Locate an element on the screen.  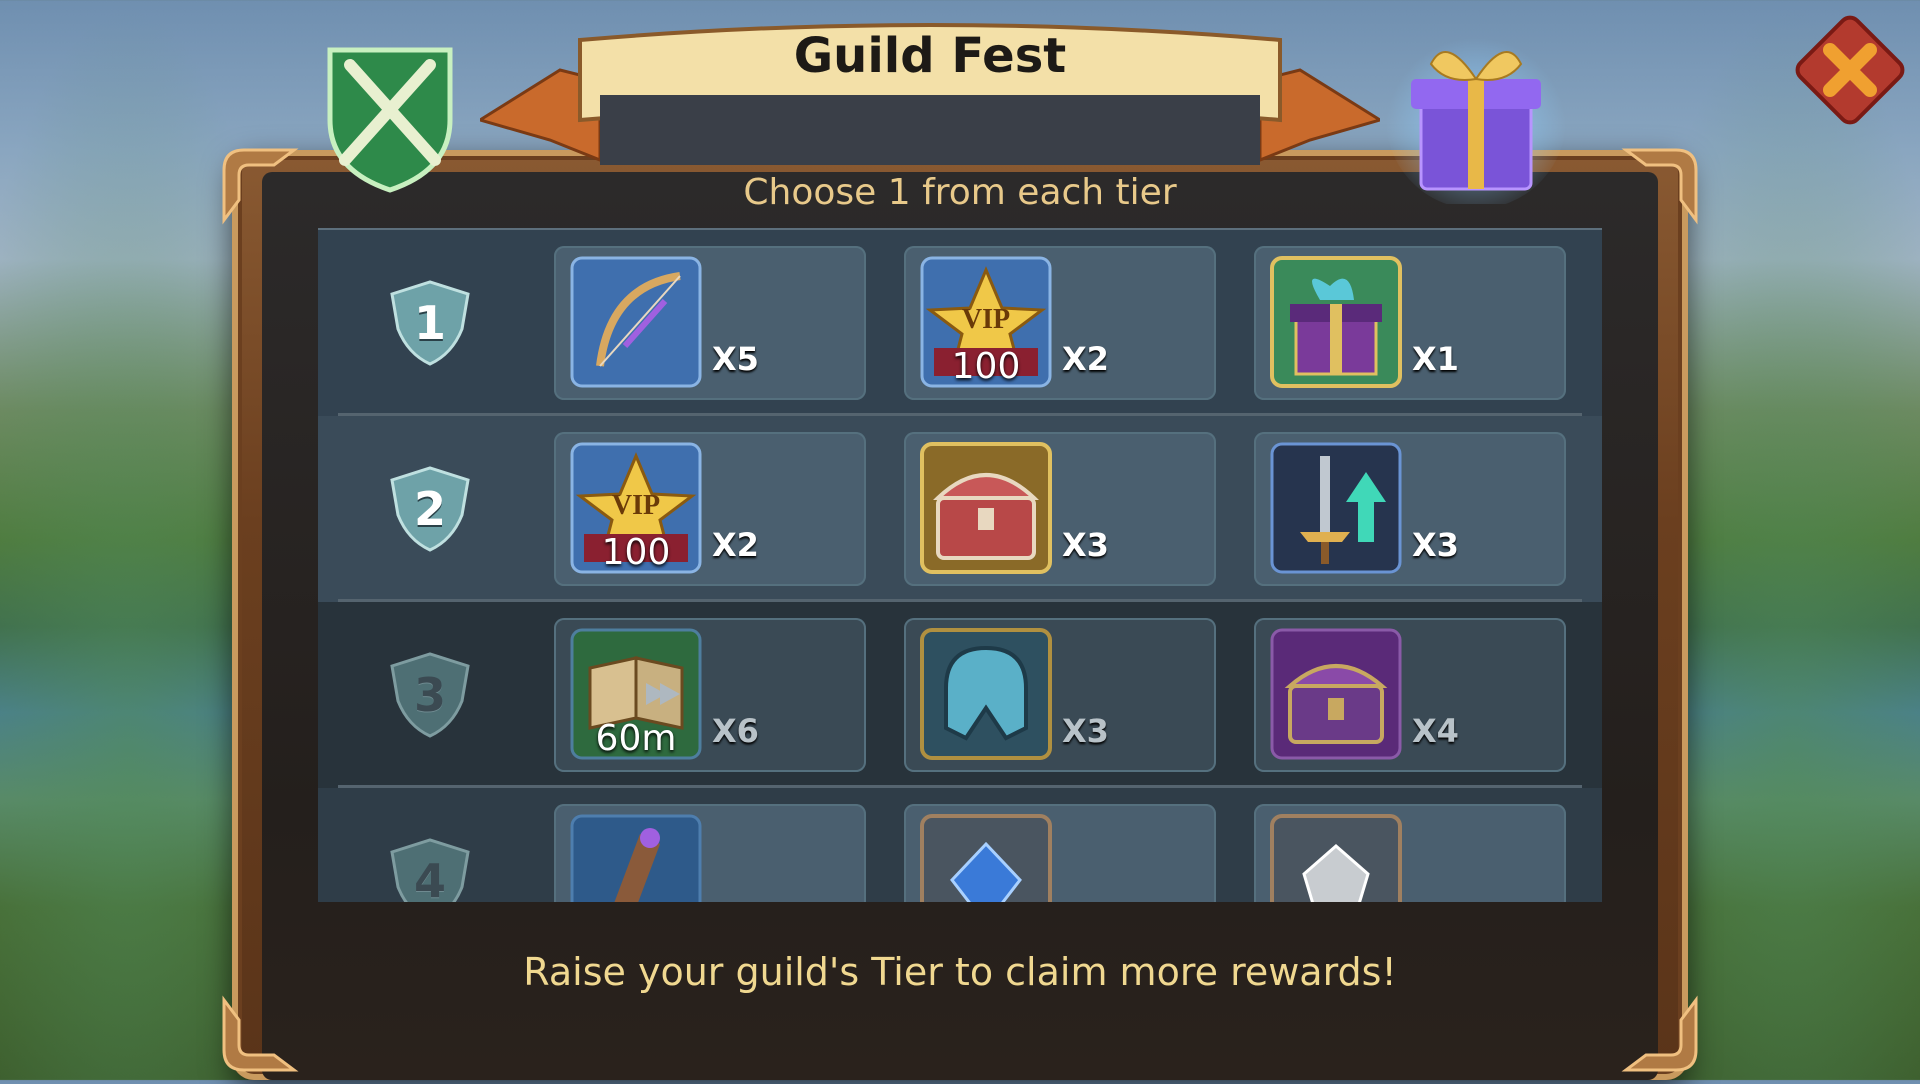
reward-item: 60m X6 is located at coordinates (710, 695).